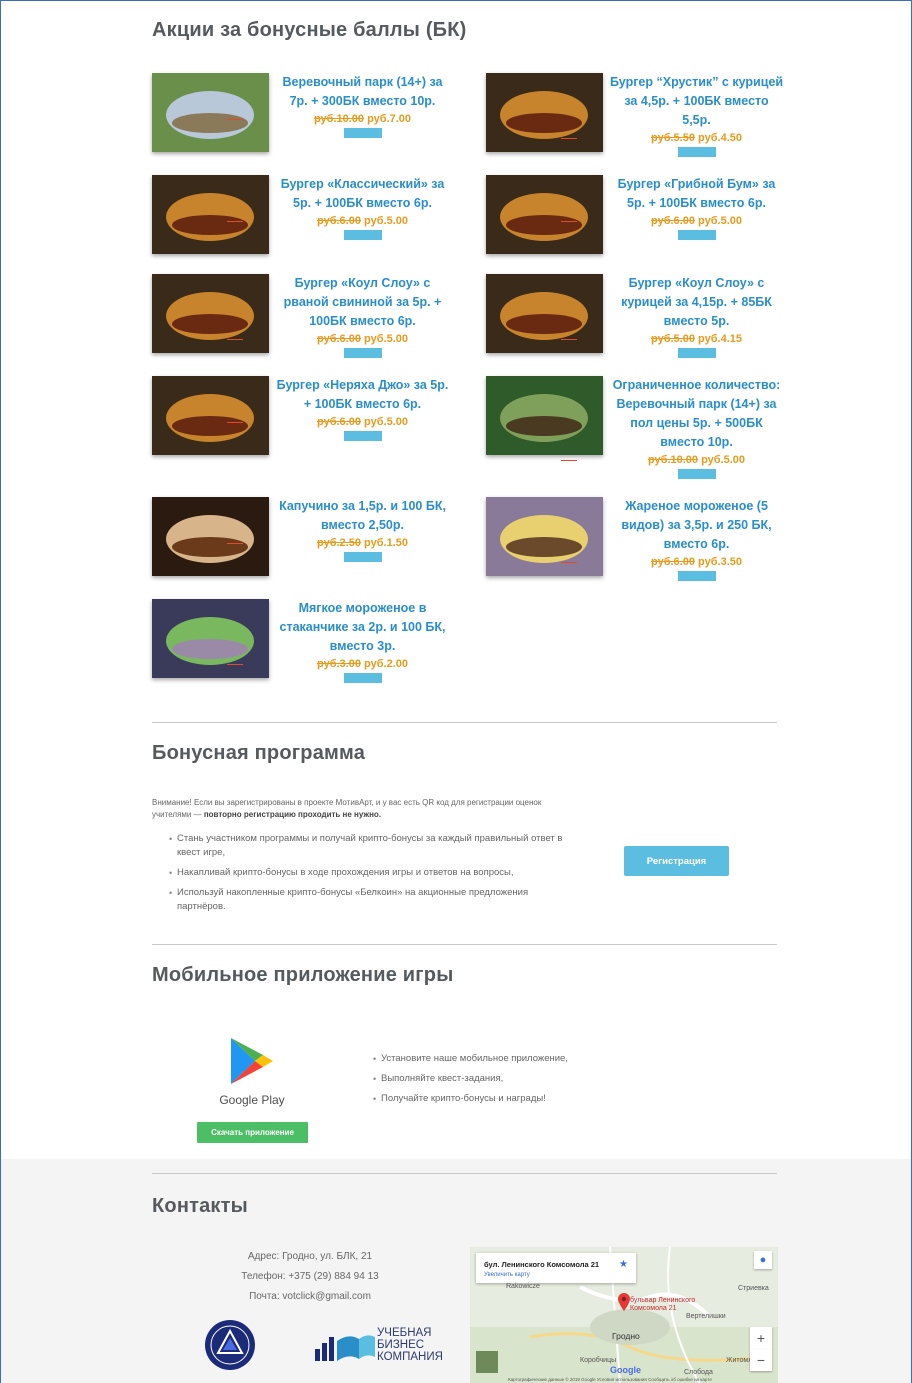 Image resolution: width=912 pixels, height=1383 pixels. I want to click on star-icon: ★, so click(623, 1264).